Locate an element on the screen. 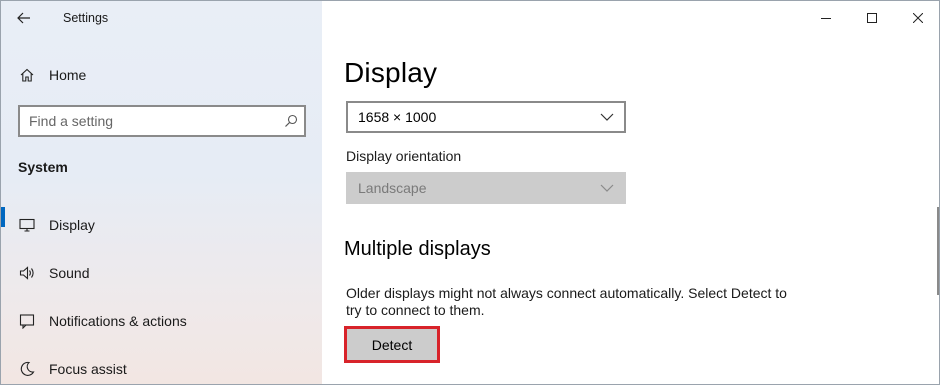 The height and width of the screenshot is (385, 940). resolution-value: 1658 × 1000 is located at coordinates (397, 117).